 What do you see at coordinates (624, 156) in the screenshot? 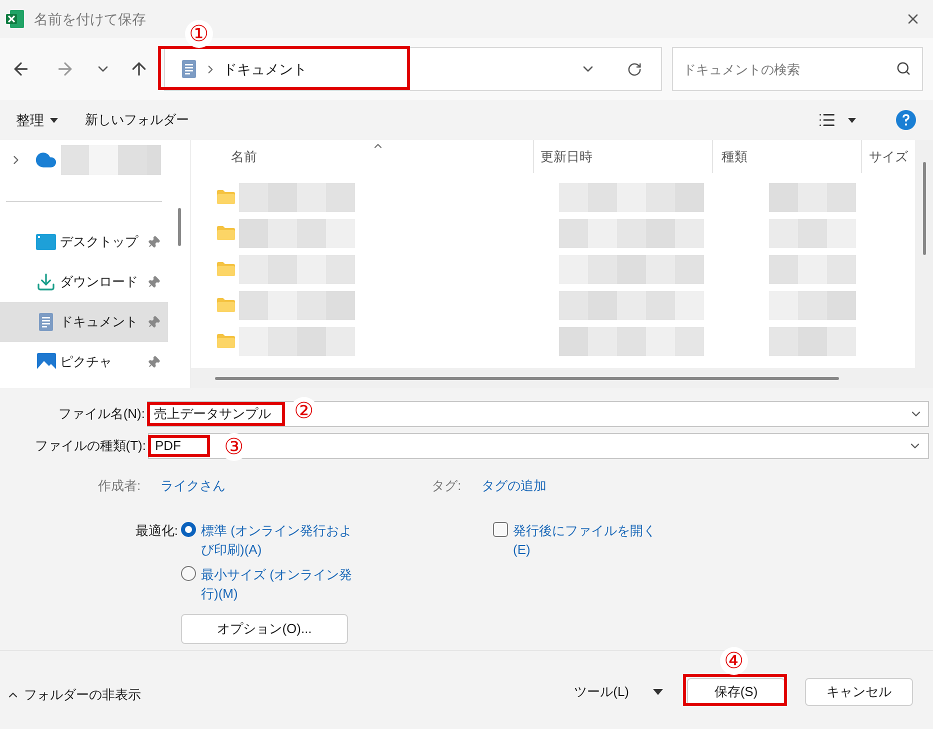
I see `column-header: 更新日時` at bounding box center [624, 156].